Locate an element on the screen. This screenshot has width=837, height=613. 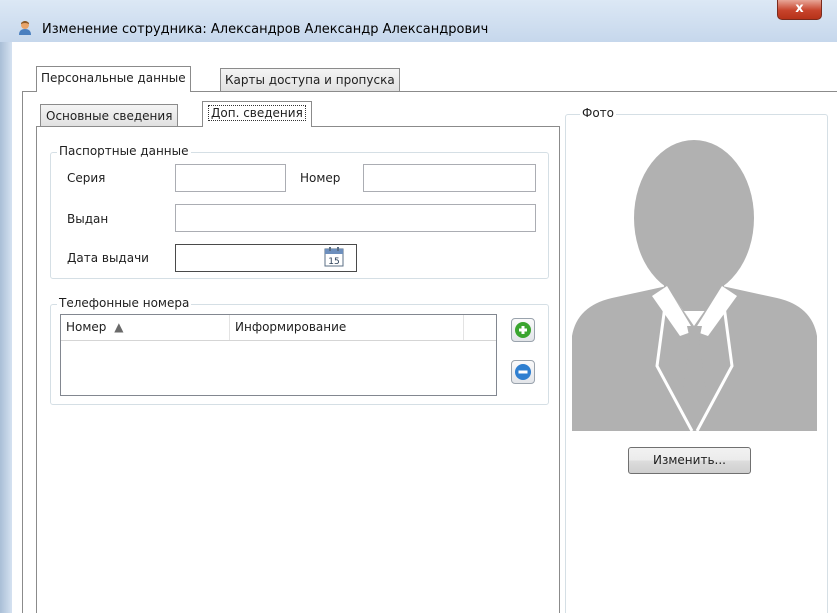
series-label: Серия is located at coordinates (86, 178).